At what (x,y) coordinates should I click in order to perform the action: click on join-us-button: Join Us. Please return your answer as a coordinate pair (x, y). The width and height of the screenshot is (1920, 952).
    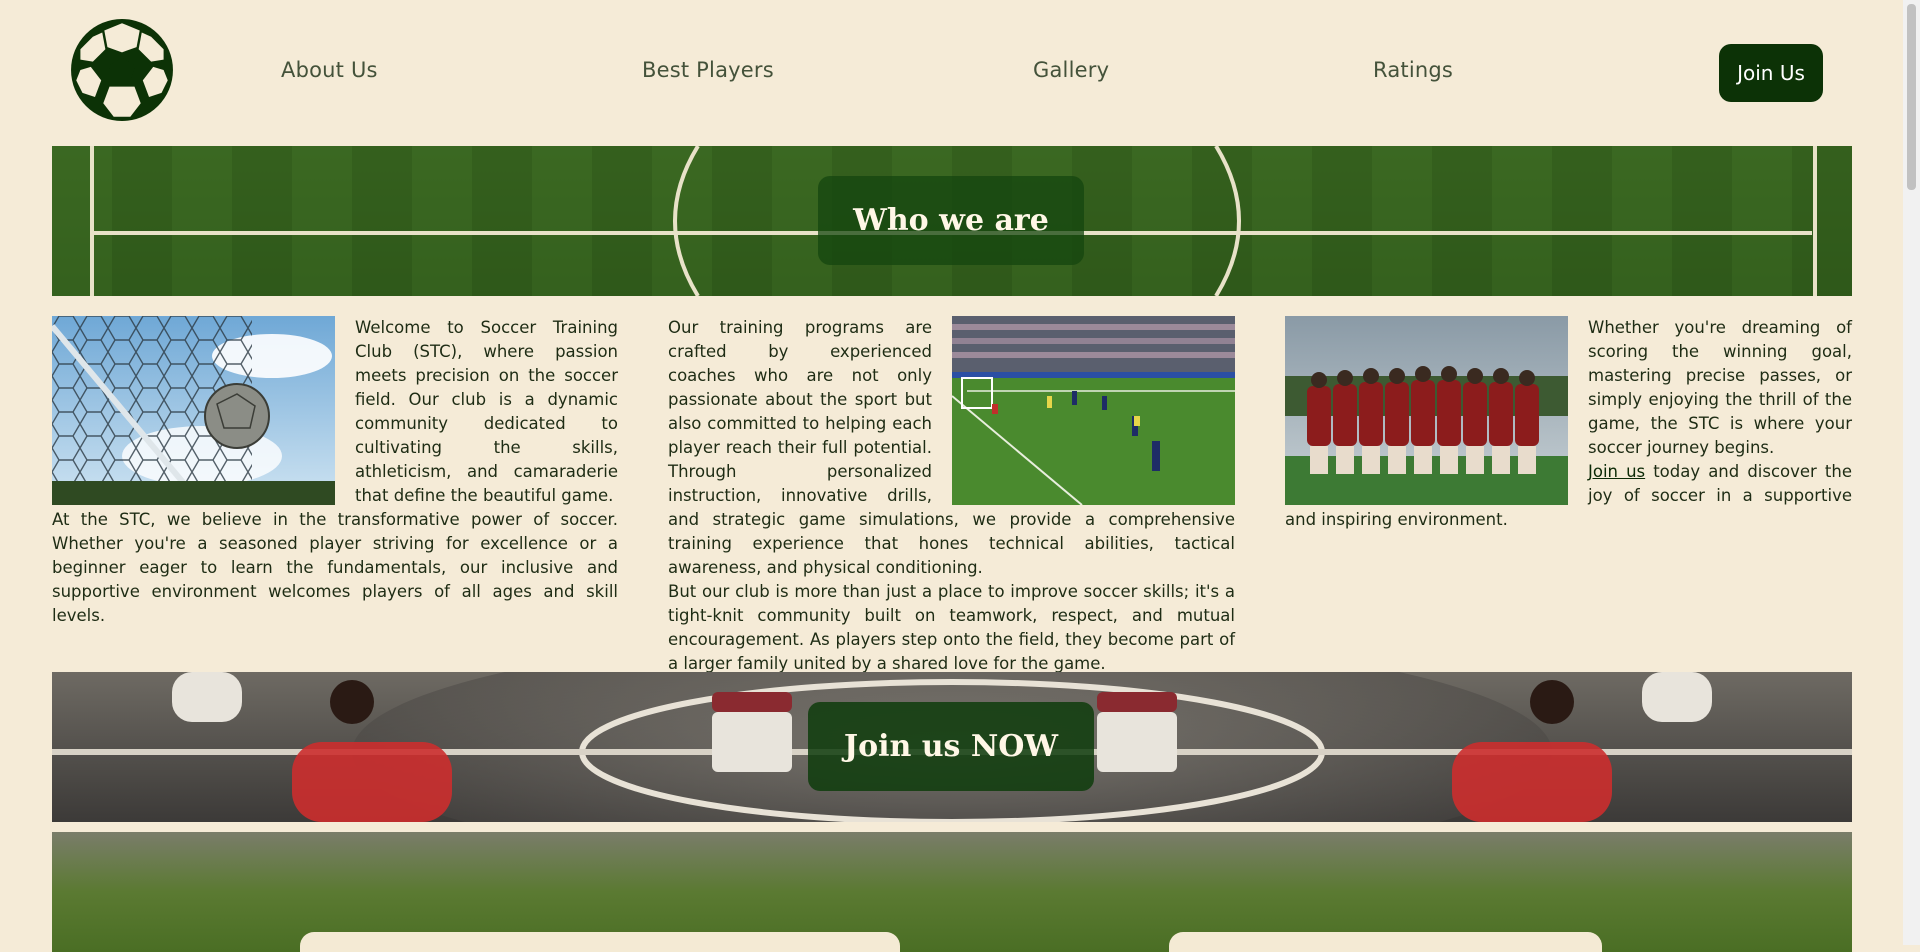
    Looking at the image, I should click on (1771, 73).